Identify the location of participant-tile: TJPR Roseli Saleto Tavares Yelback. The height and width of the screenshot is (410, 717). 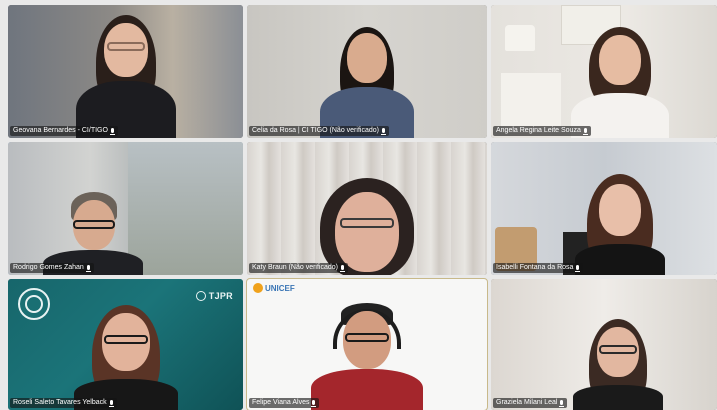
(125, 344).